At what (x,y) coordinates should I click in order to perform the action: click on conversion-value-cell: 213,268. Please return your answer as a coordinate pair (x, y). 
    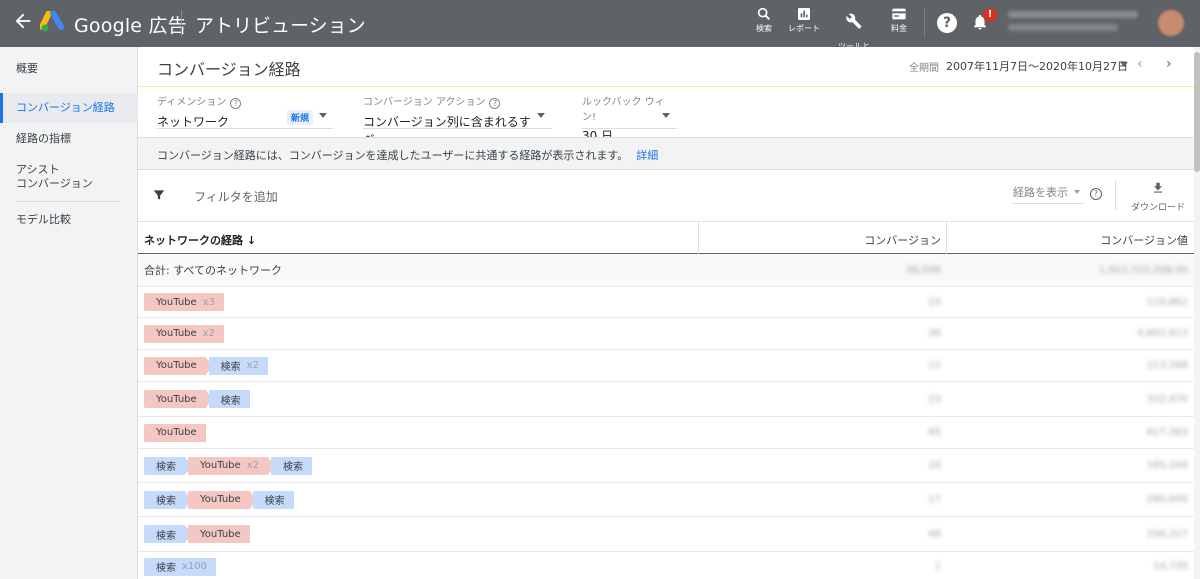
    Looking at the image, I should click on (1167, 365).